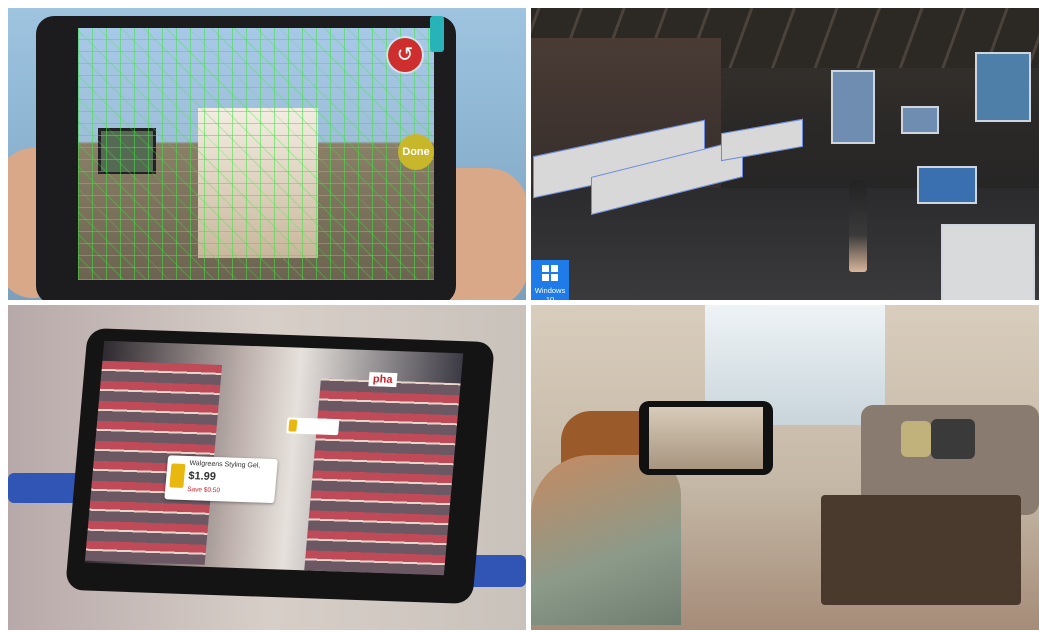 Image resolution: width=1039 pixels, height=633 pixels. I want to click on vr-user, so click(858, 226).